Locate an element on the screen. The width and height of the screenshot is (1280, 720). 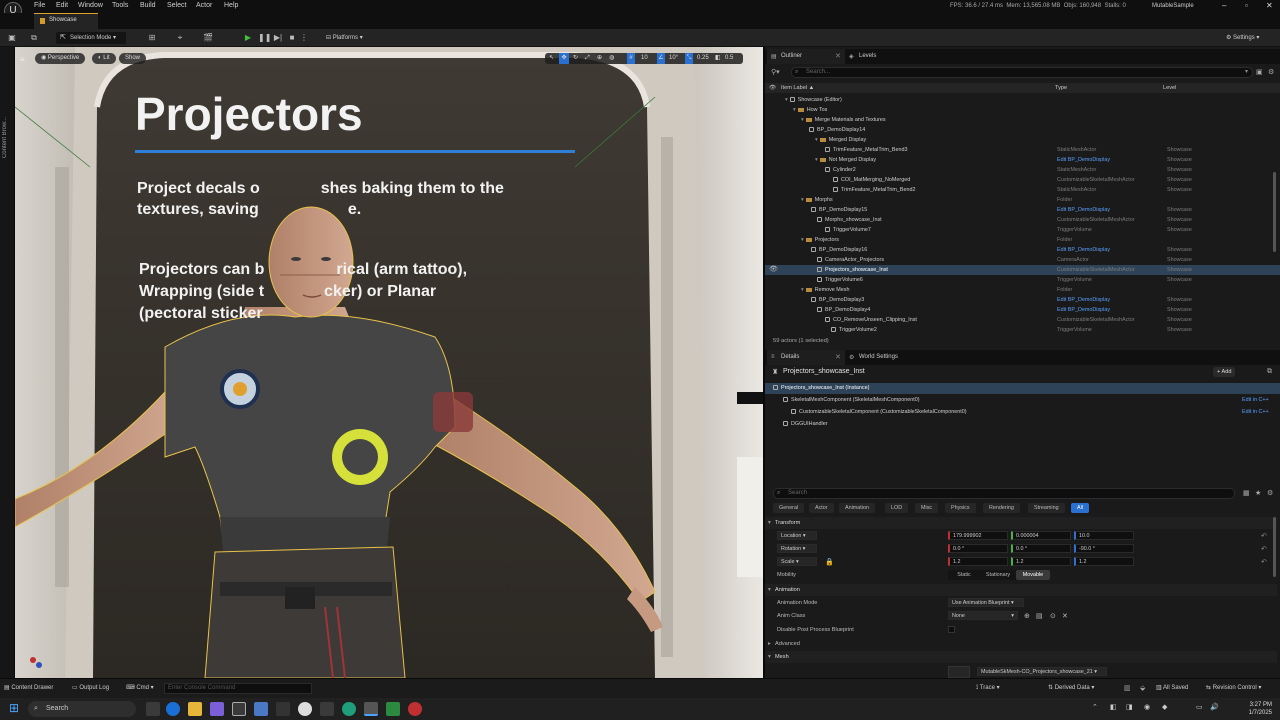
network-icon: ▭ is located at coordinates (1199, 707).